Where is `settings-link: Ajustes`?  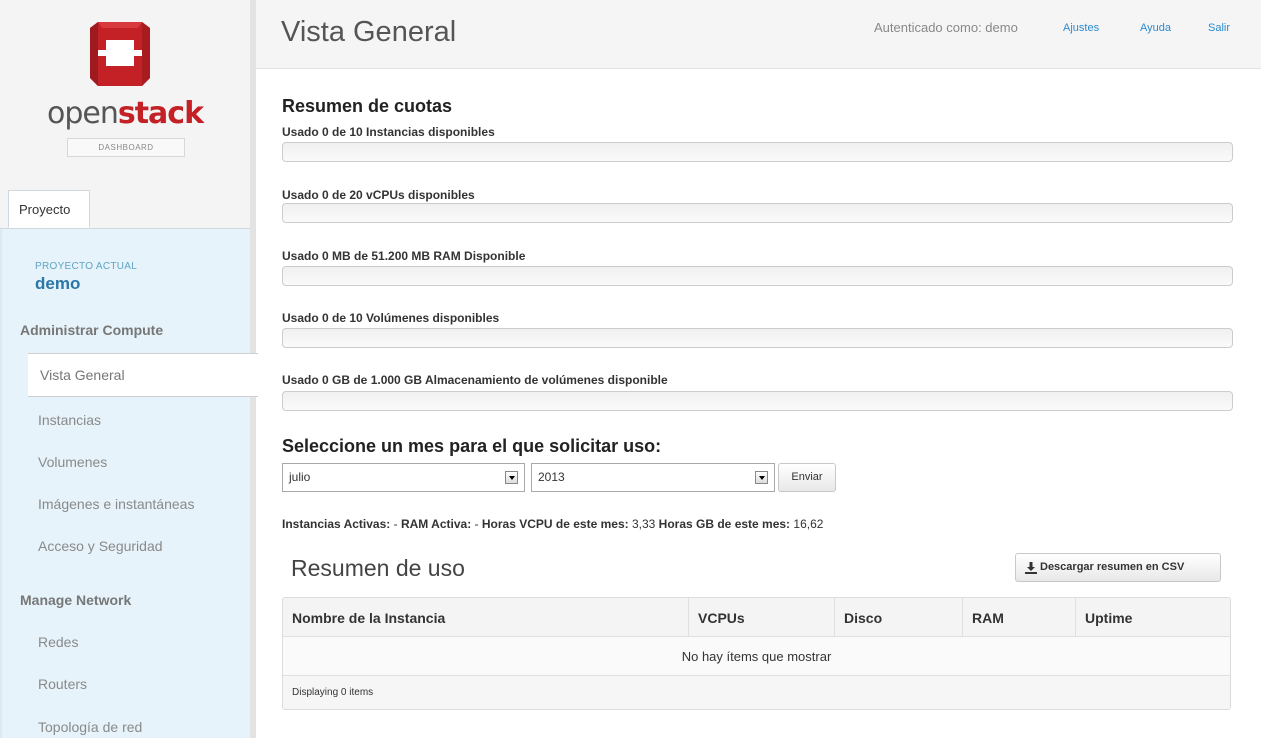 settings-link: Ajustes is located at coordinates (1081, 28).